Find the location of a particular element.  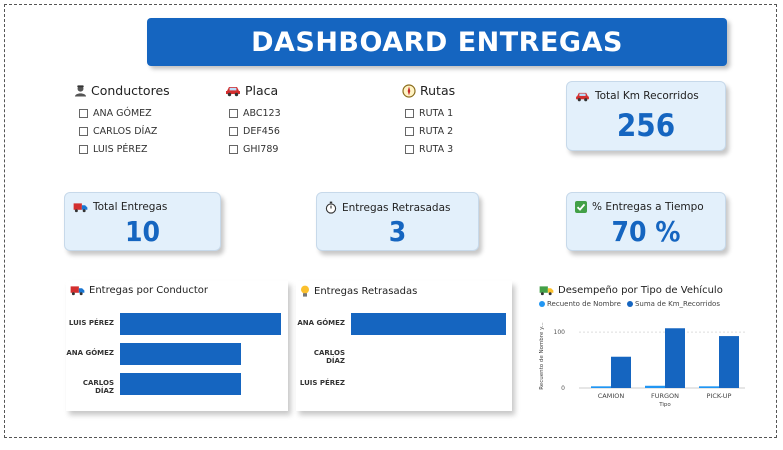

slicer-conductores-title: Conductores is located at coordinates (122, 90).